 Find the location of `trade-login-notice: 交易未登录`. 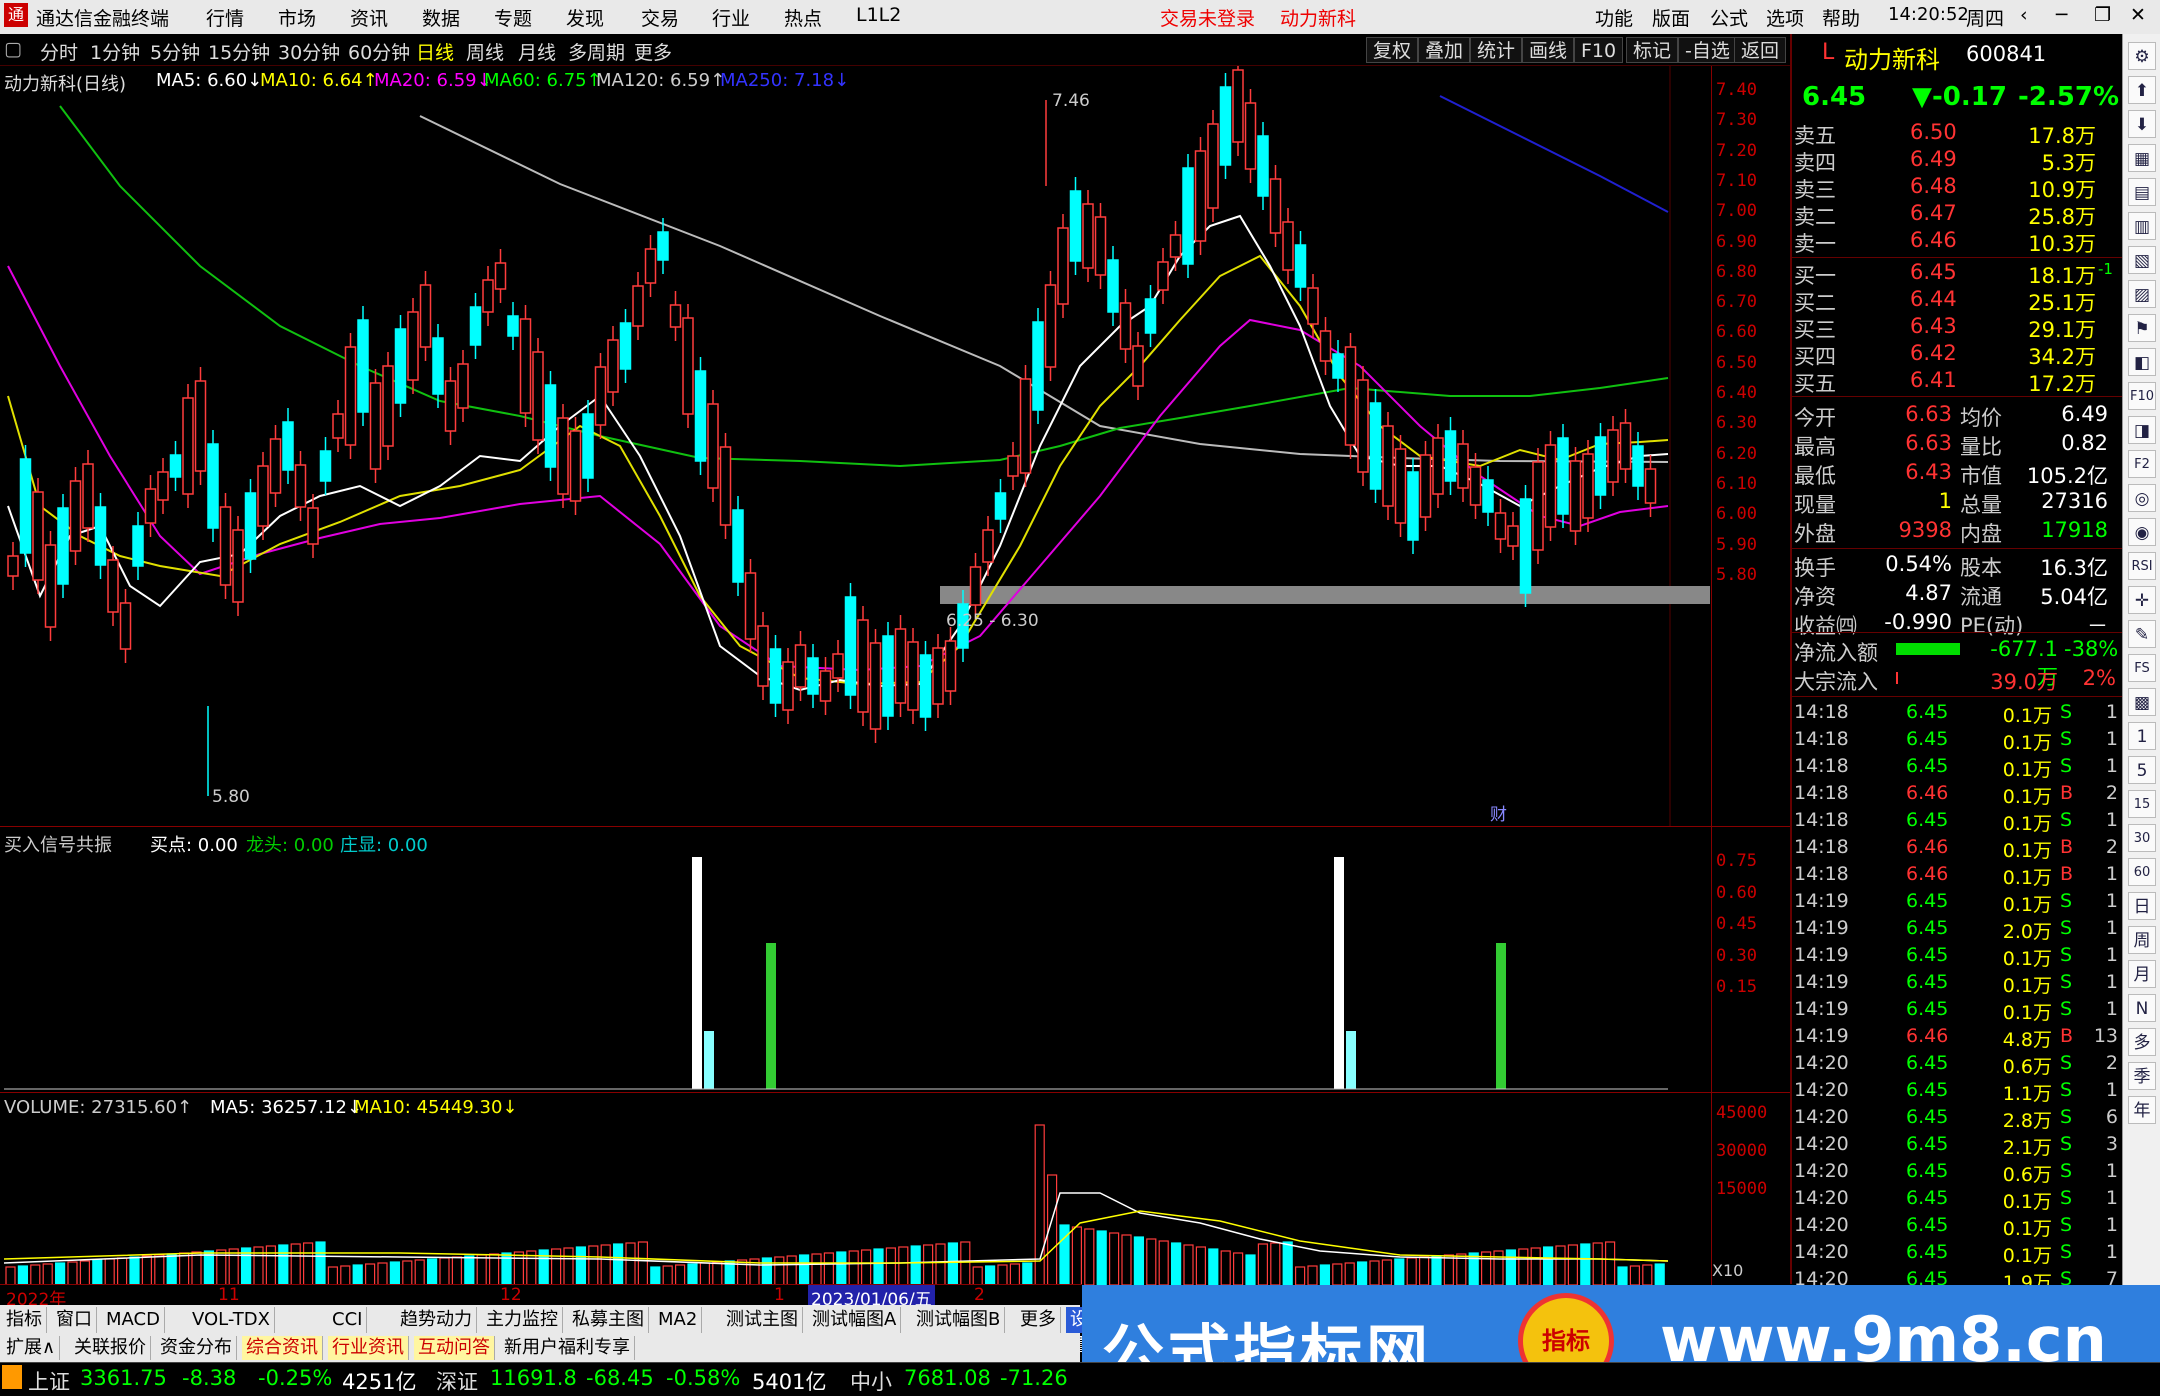

trade-login-notice: 交易未登录 is located at coordinates (1207, 17).